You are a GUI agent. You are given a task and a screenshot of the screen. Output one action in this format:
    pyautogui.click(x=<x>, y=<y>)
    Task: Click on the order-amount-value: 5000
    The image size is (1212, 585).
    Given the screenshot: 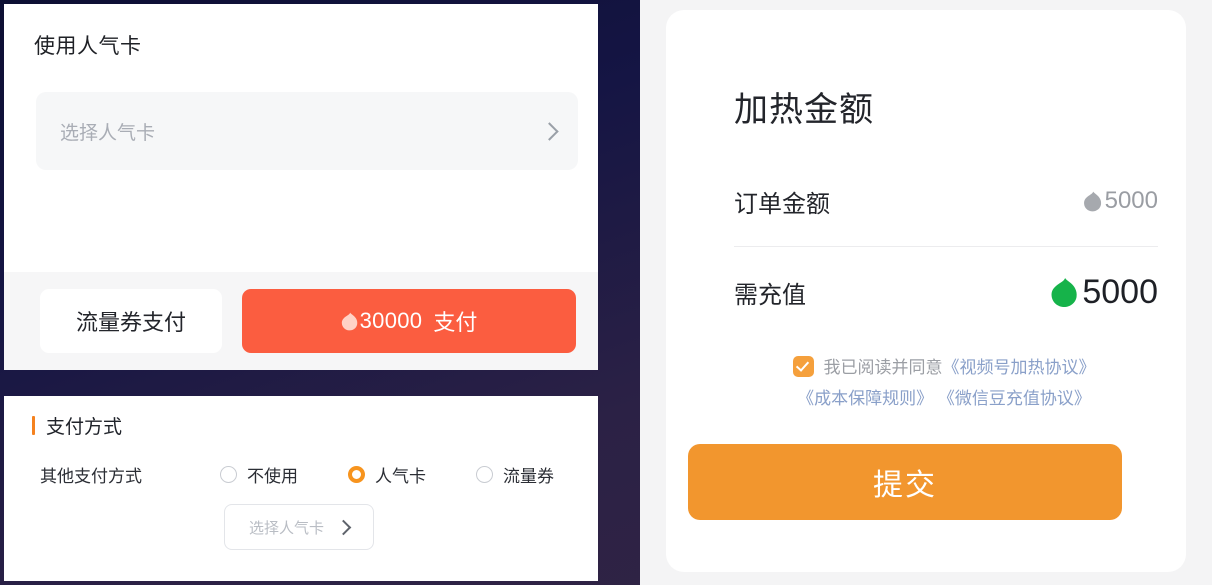 What is the action you would take?
    pyautogui.click(x=1131, y=200)
    